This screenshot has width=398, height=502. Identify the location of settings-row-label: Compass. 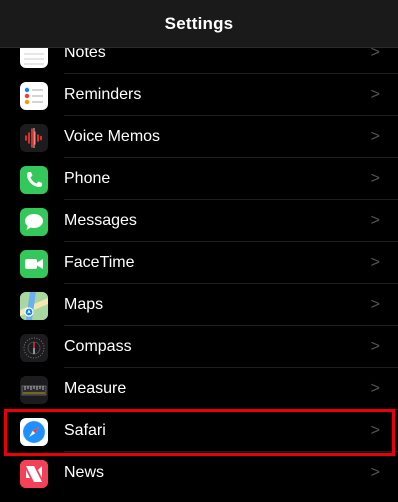
(98, 346).